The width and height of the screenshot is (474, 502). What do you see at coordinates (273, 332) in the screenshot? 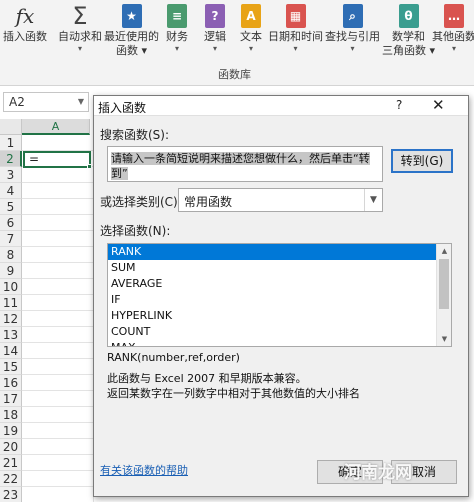
I see `function-list-item: COUNT` at bounding box center [273, 332].